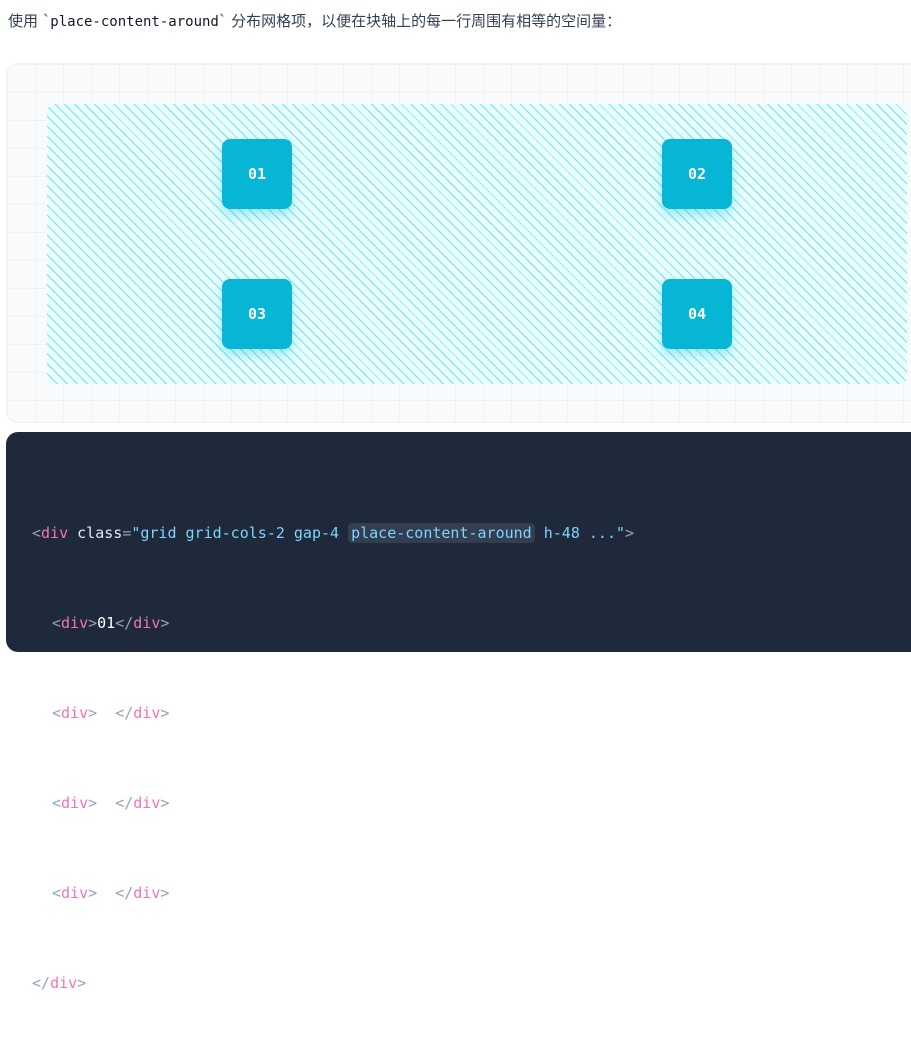 The height and width of the screenshot is (1058, 911). What do you see at coordinates (333, 713) in the screenshot?
I see `code-line-child-2: <div>02</div>` at bounding box center [333, 713].